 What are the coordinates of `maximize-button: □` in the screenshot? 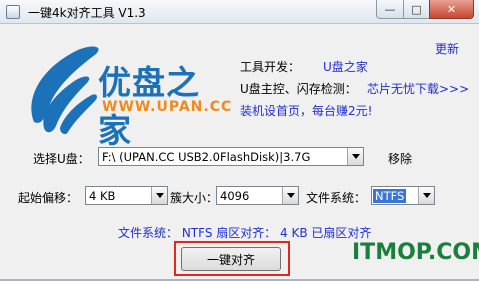 It's located at (416, 9).